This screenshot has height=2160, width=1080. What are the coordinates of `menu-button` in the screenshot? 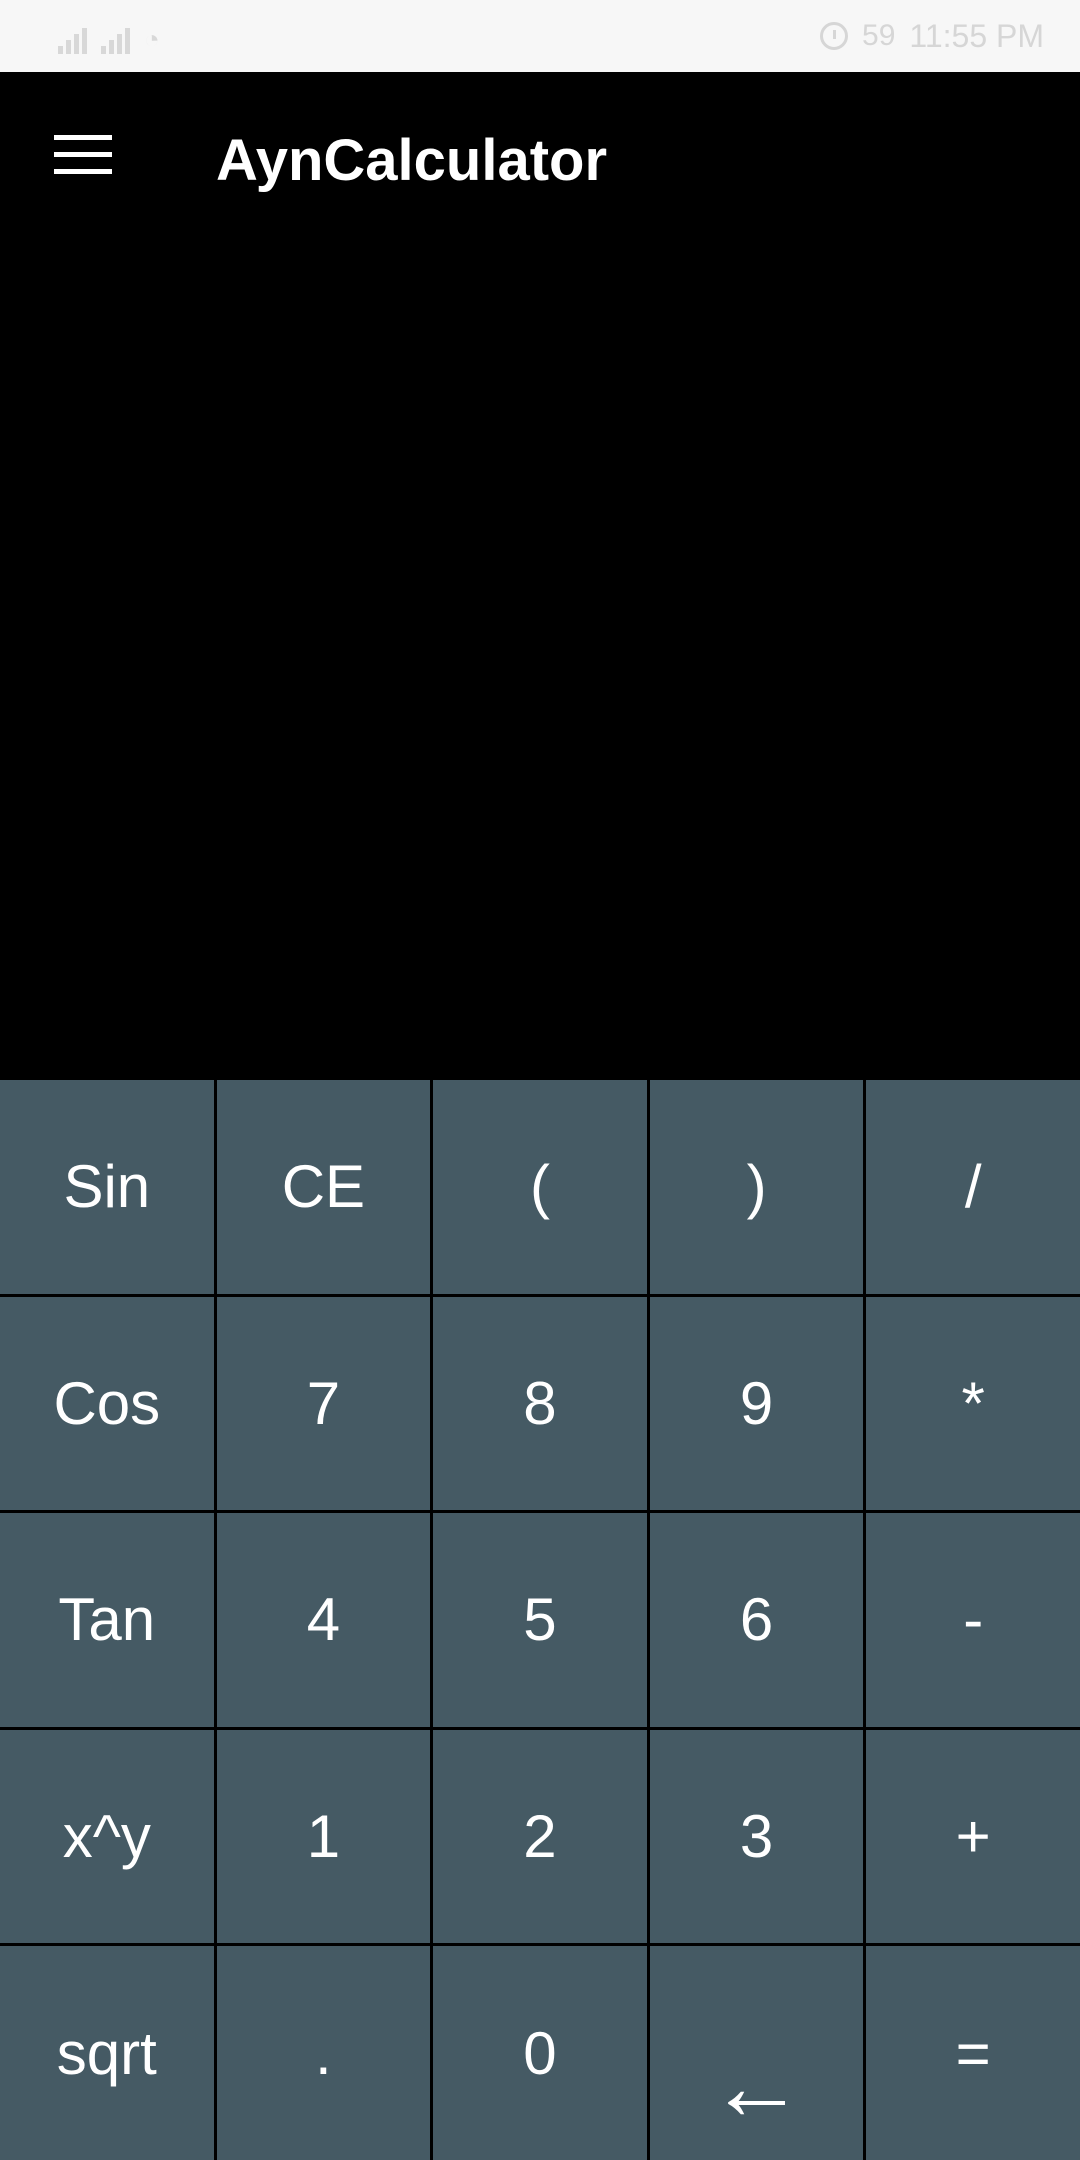 It's located at (83, 155).